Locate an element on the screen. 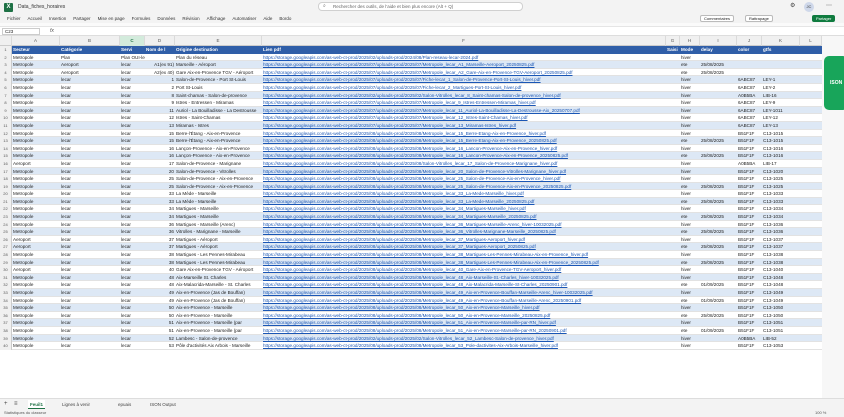 The image size is (844, 417). cell: 2 is located at coordinates (160, 88).